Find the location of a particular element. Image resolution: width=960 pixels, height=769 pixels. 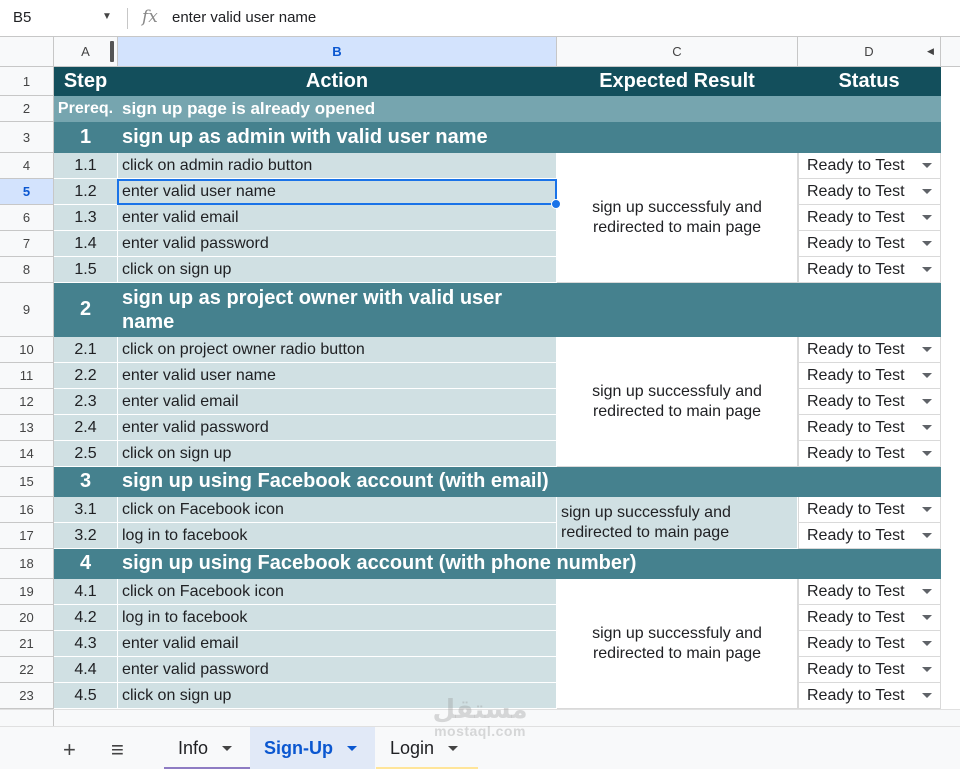

row-header: 16 is located at coordinates (27, 510).